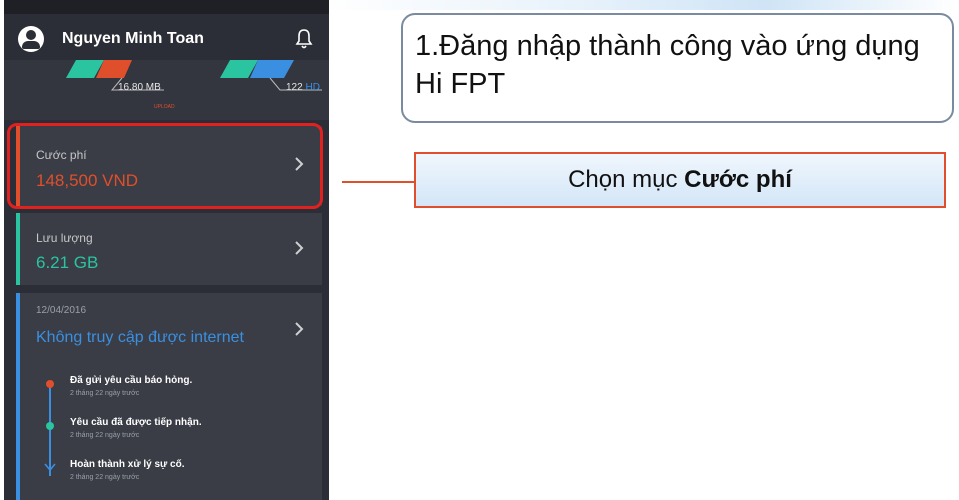  I want to click on timeline-dot-sent, so click(50, 384).